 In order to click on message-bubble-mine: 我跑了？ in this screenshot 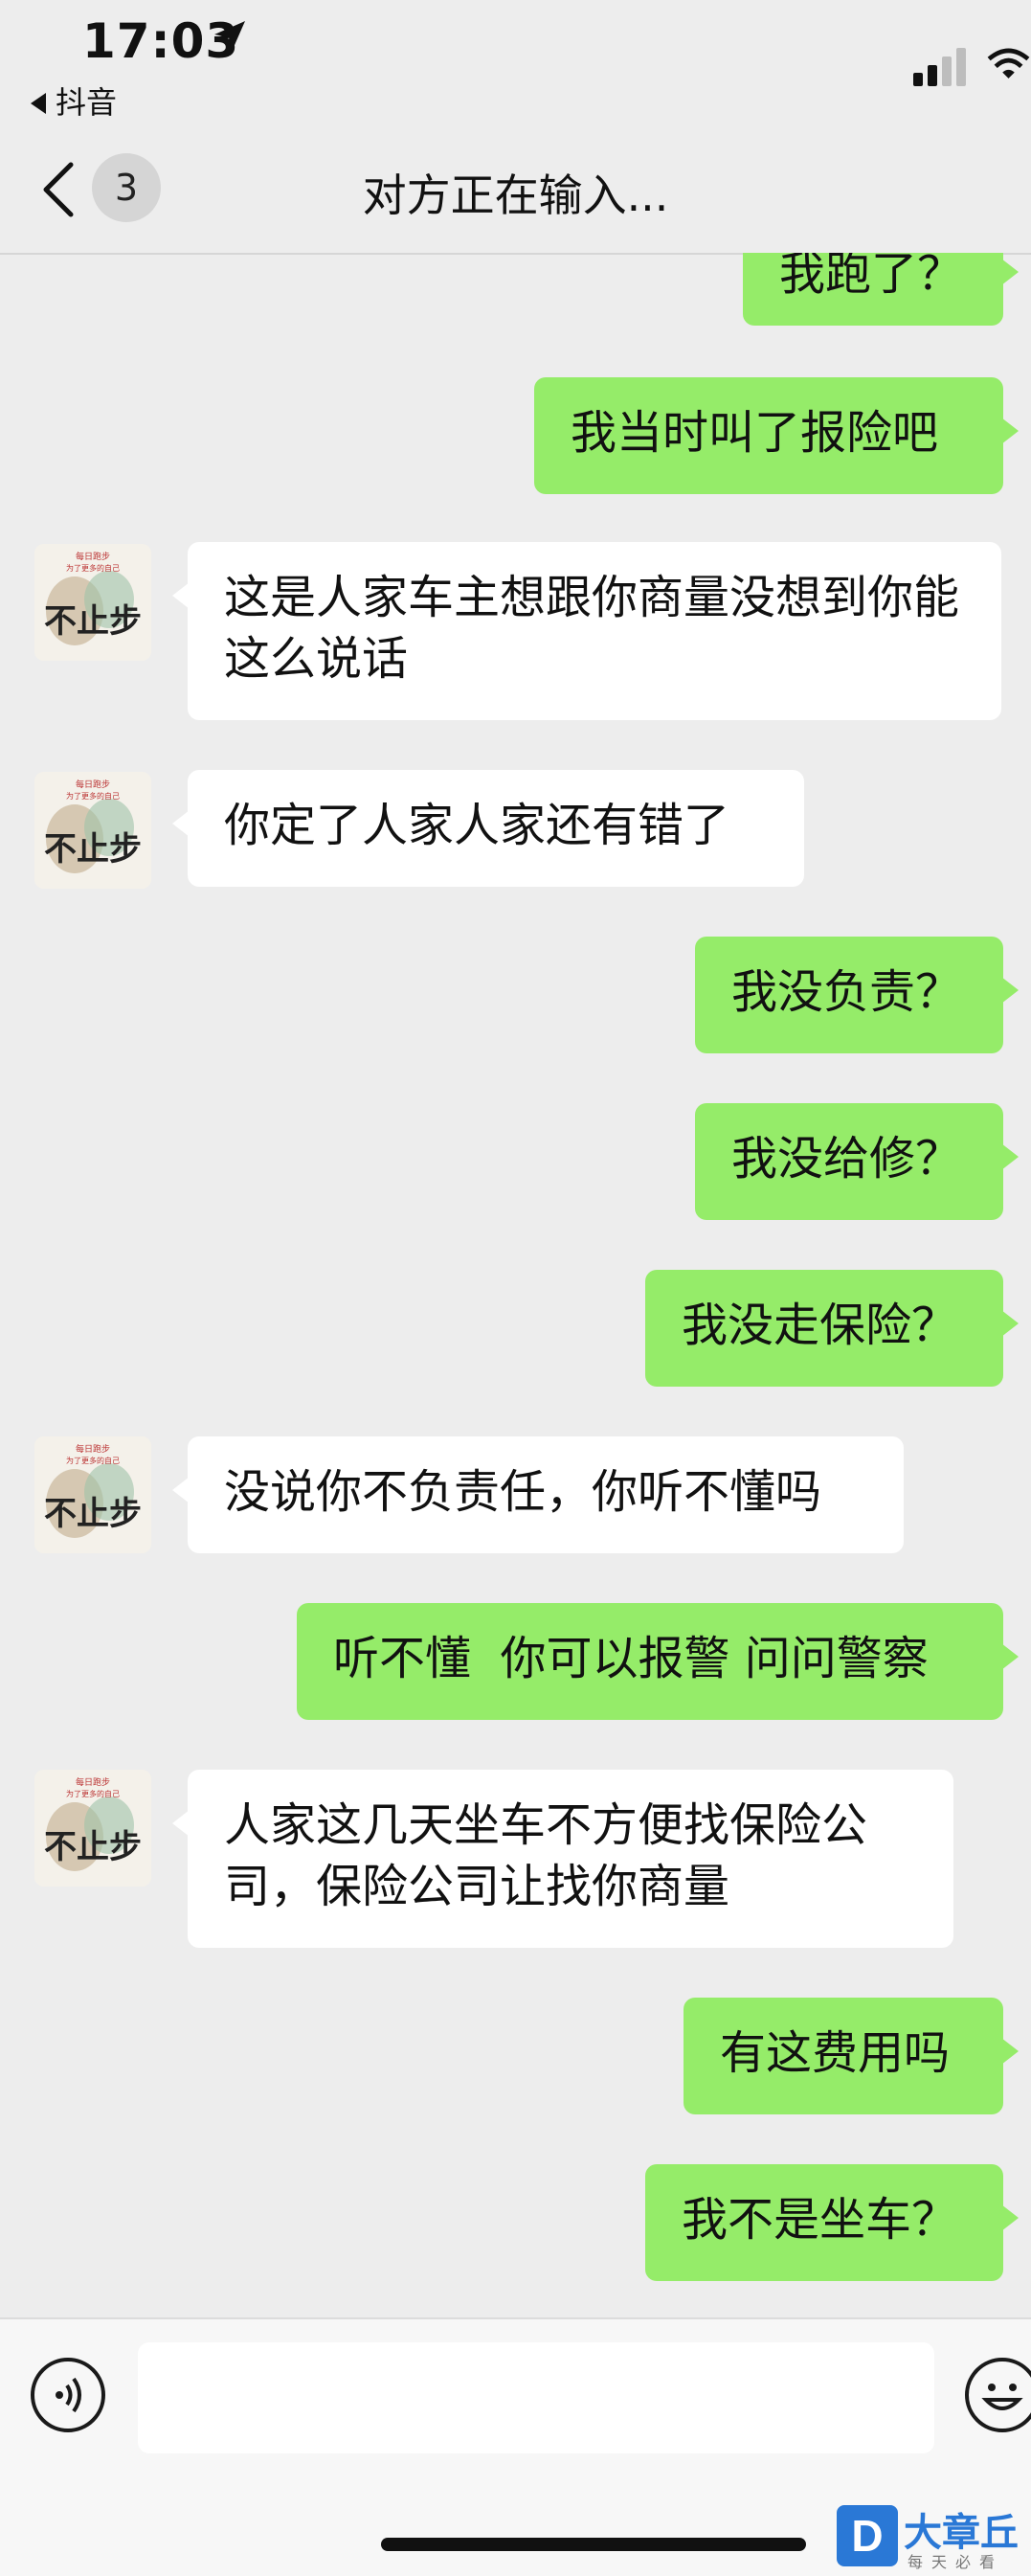, I will do `click(881, 289)`.